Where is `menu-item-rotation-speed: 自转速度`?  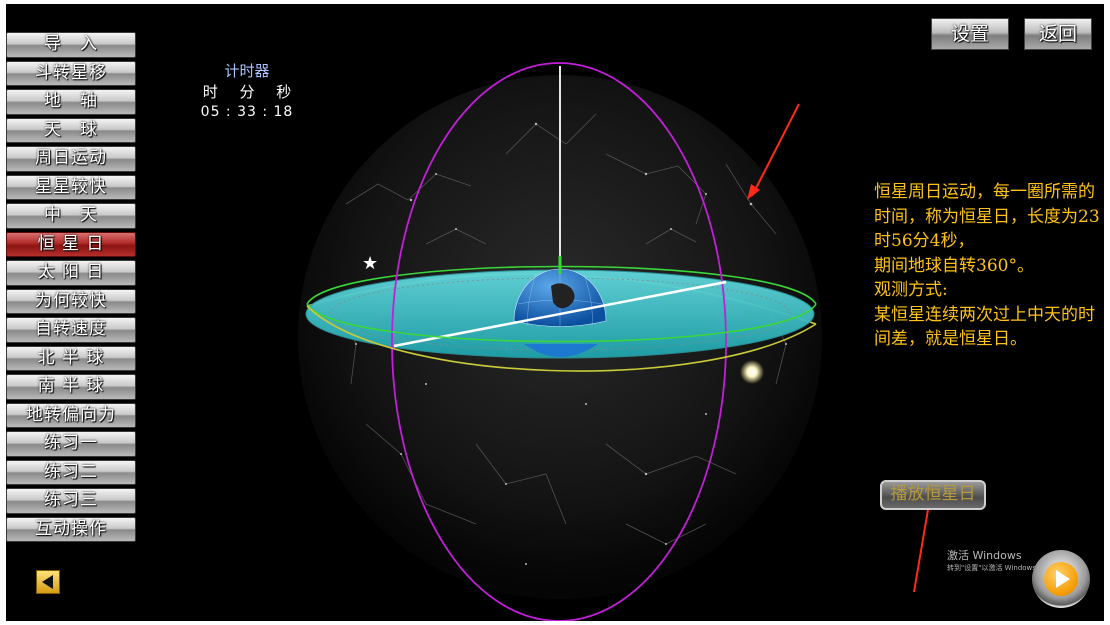
menu-item-rotation-speed: 自转速度 is located at coordinates (71, 330).